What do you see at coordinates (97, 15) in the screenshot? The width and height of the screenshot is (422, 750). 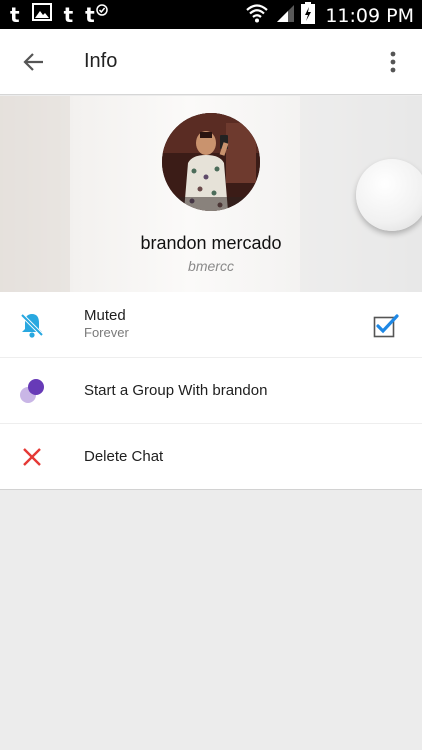 I see `tumblr-check-icon: t` at bounding box center [97, 15].